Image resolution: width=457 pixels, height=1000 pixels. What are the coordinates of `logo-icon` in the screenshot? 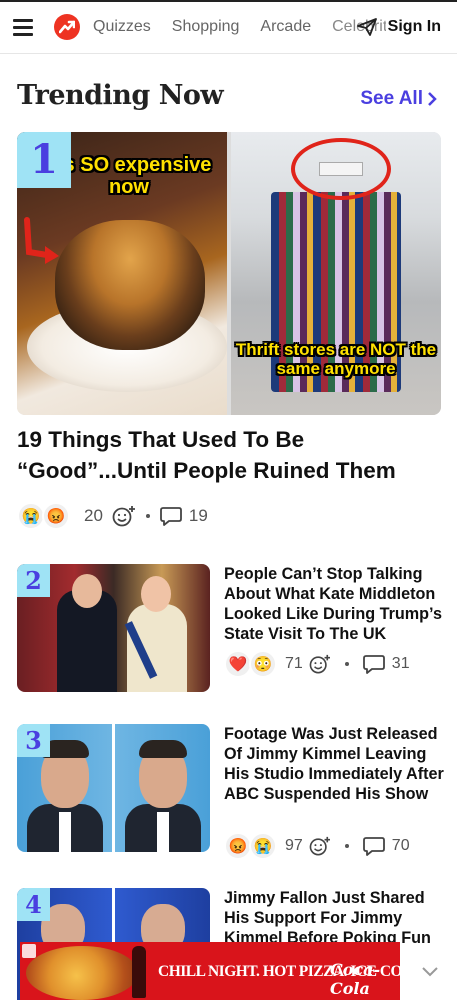 It's located at (67, 27).